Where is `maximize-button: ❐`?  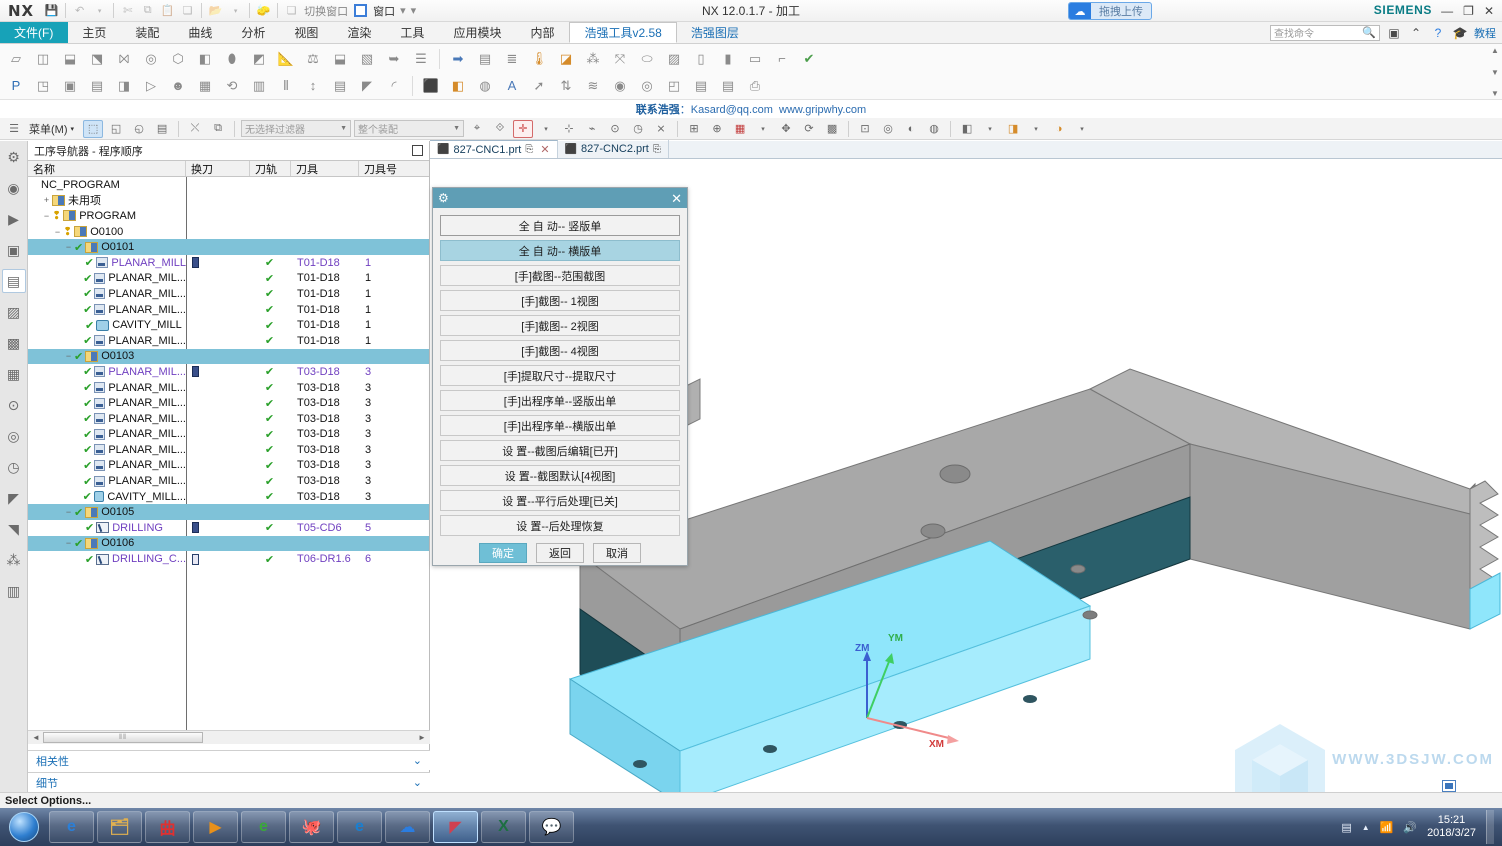
maximize-button: ❐ is located at coordinates (1468, 11).